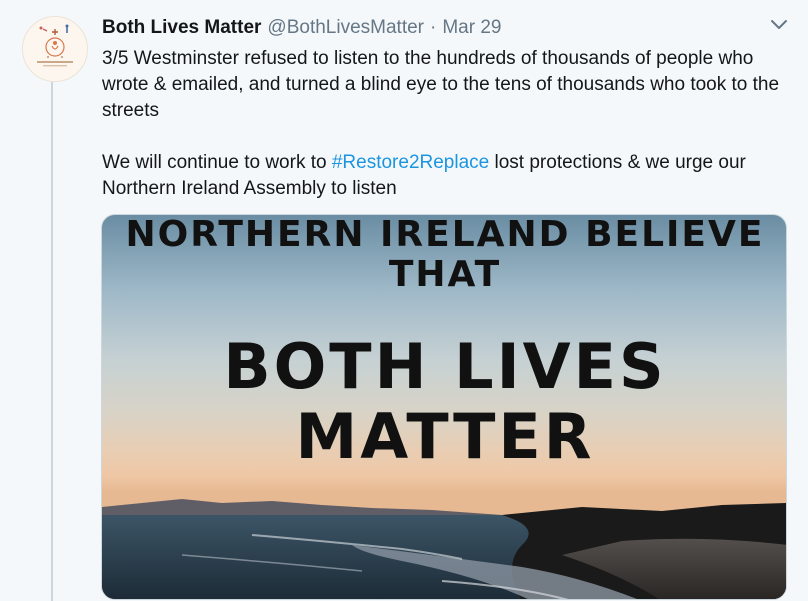  What do you see at coordinates (445, 274) in the screenshot?
I see `image-headline-line-2: THAT` at bounding box center [445, 274].